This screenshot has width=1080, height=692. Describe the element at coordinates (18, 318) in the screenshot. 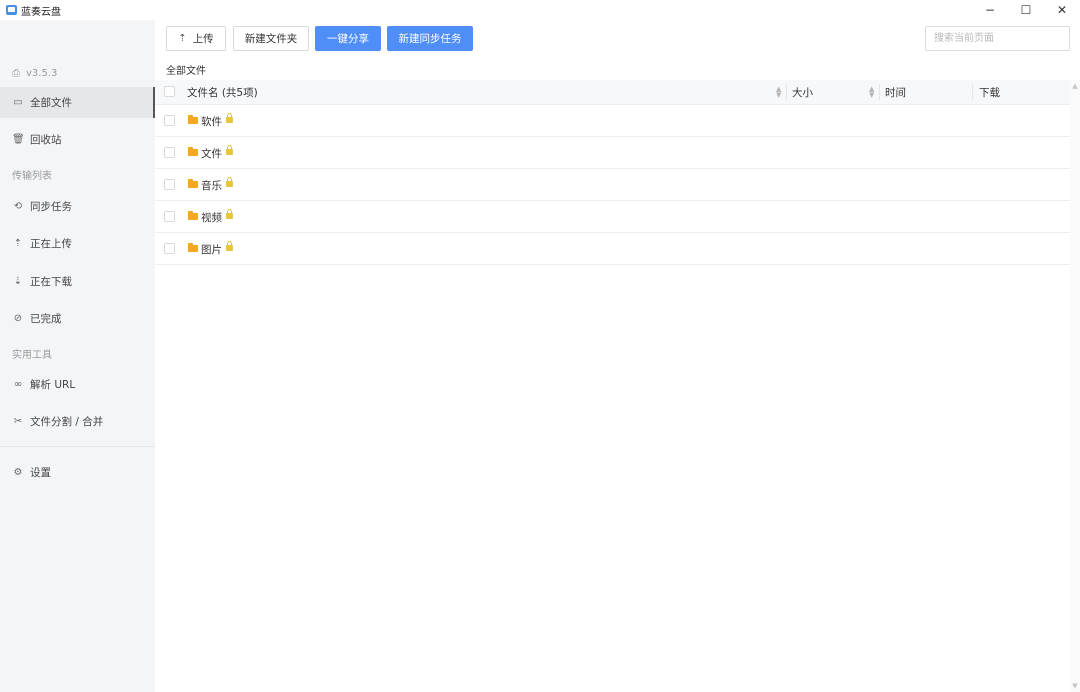

I see `check-circle-icon: ⊘` at that location.